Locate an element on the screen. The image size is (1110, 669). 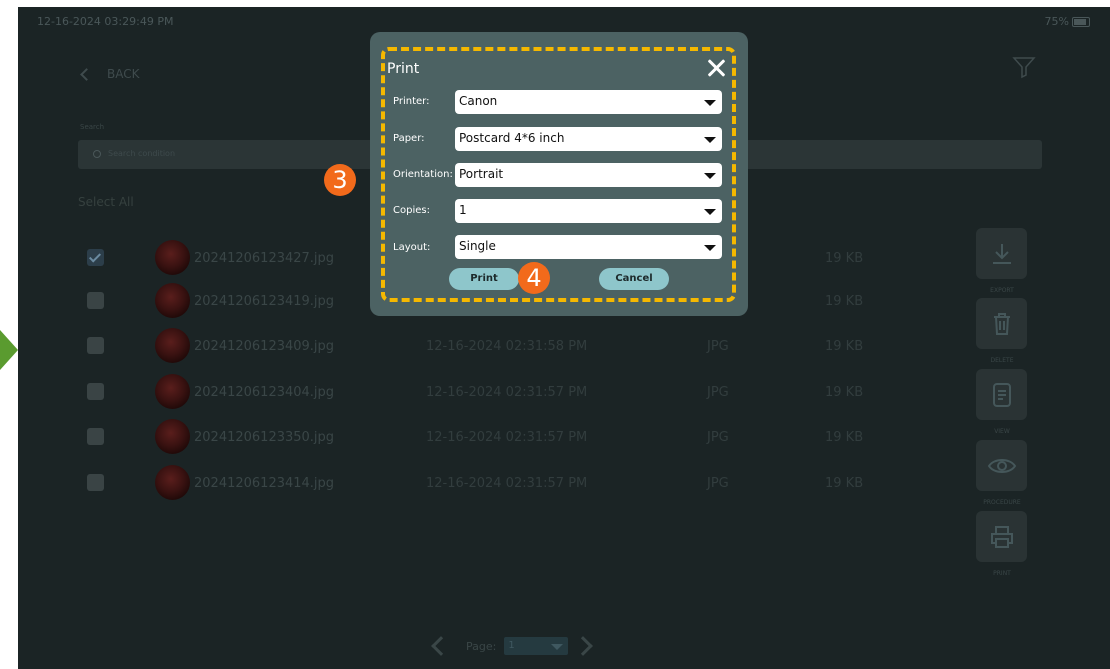
page-value: 1 is located at coordinates (511, 645).